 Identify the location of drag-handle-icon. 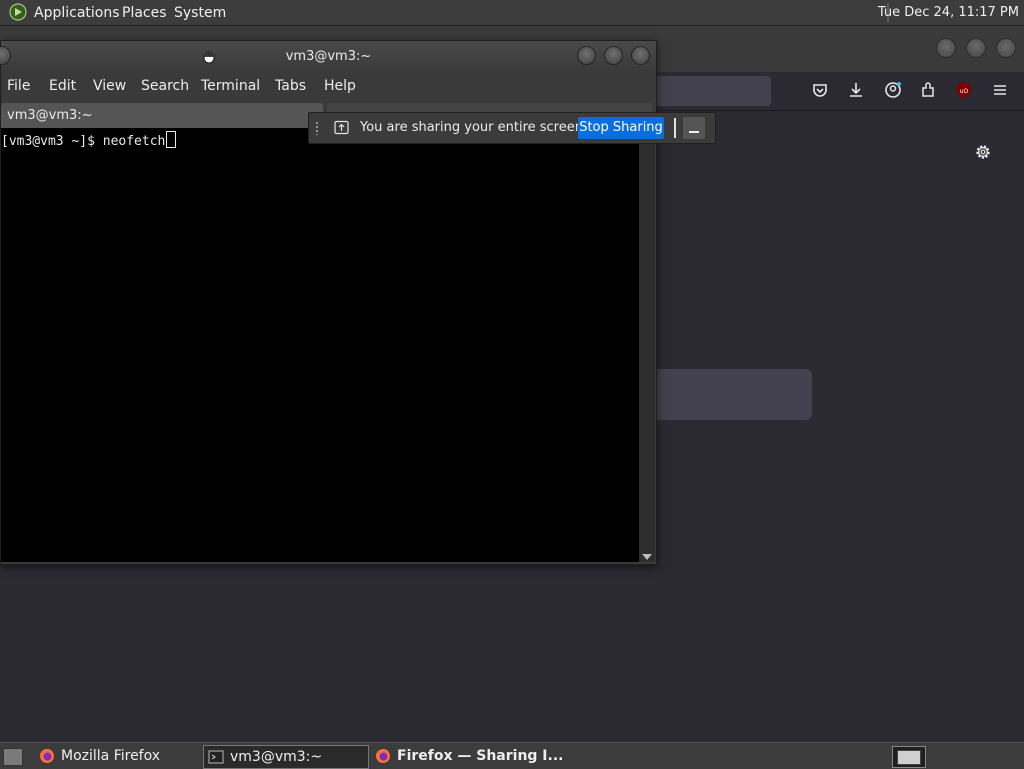
(317, 128).